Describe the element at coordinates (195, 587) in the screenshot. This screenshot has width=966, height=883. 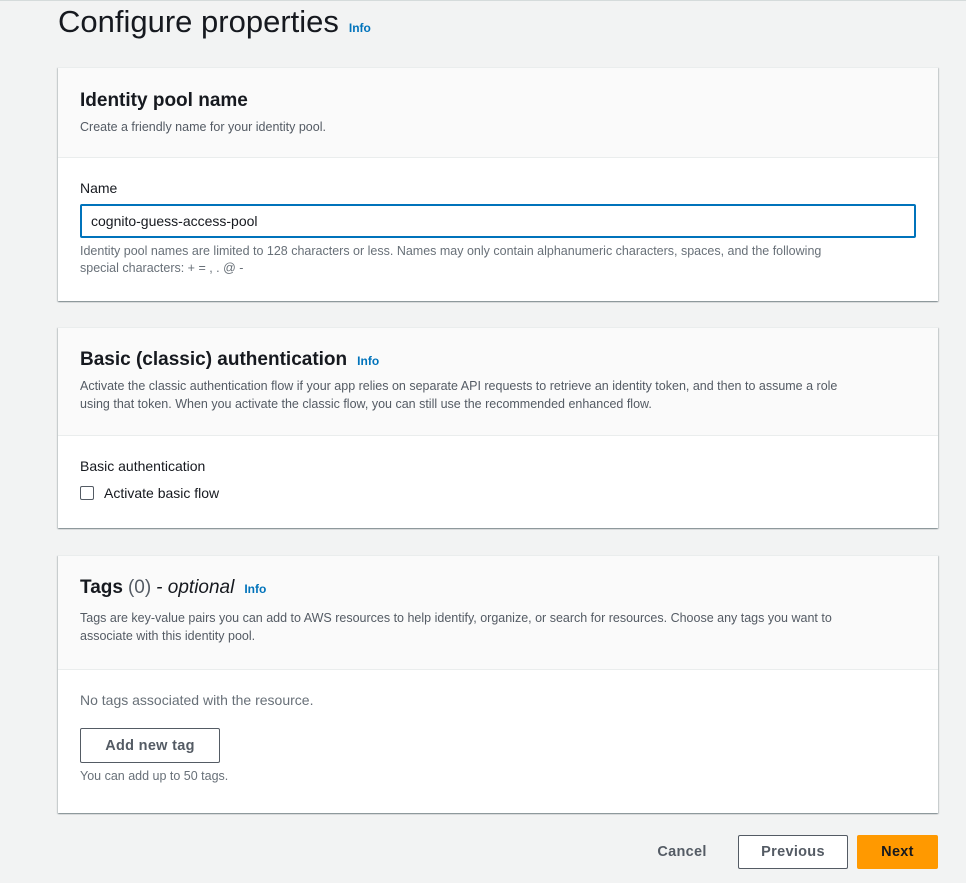
I see `tags-optional-label: - optional` at that location.